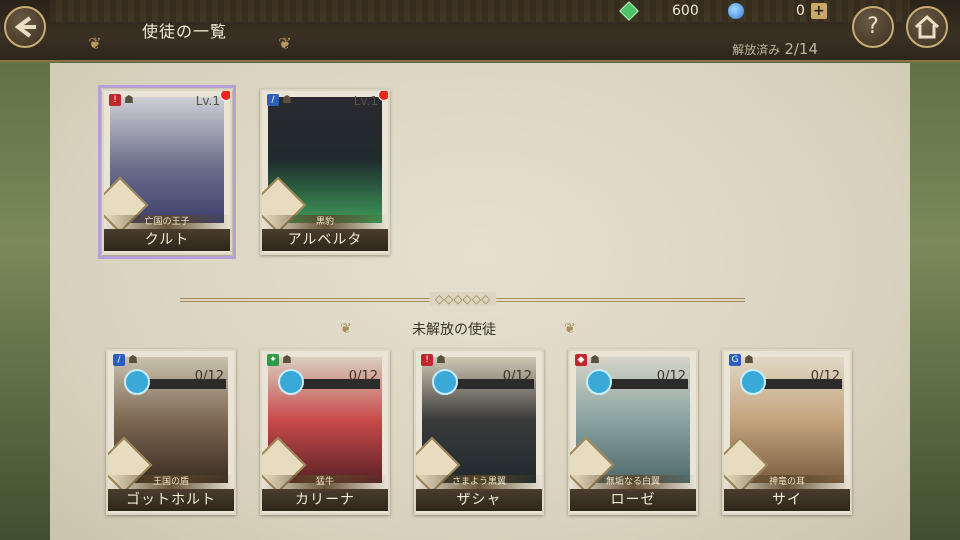 The height and width of the screenshot is (540, 960). What do you see at coordinates (581, 360) in the screenshot?
I see `attribute-icon: ◆` at bounding box center [581, 360].